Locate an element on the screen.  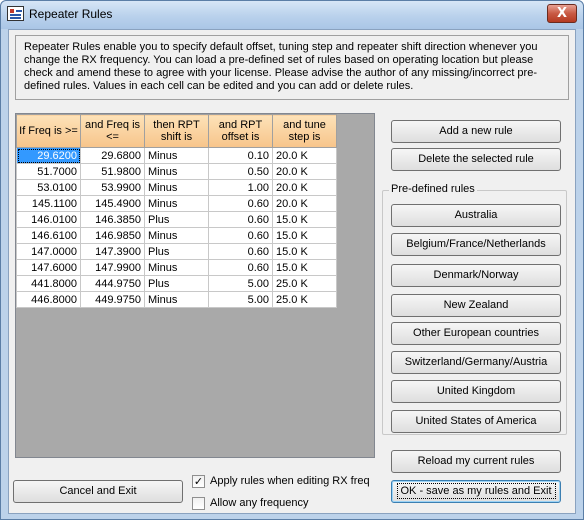
freq-max-cell: 53.9900 is located at coordinates (112, 187).